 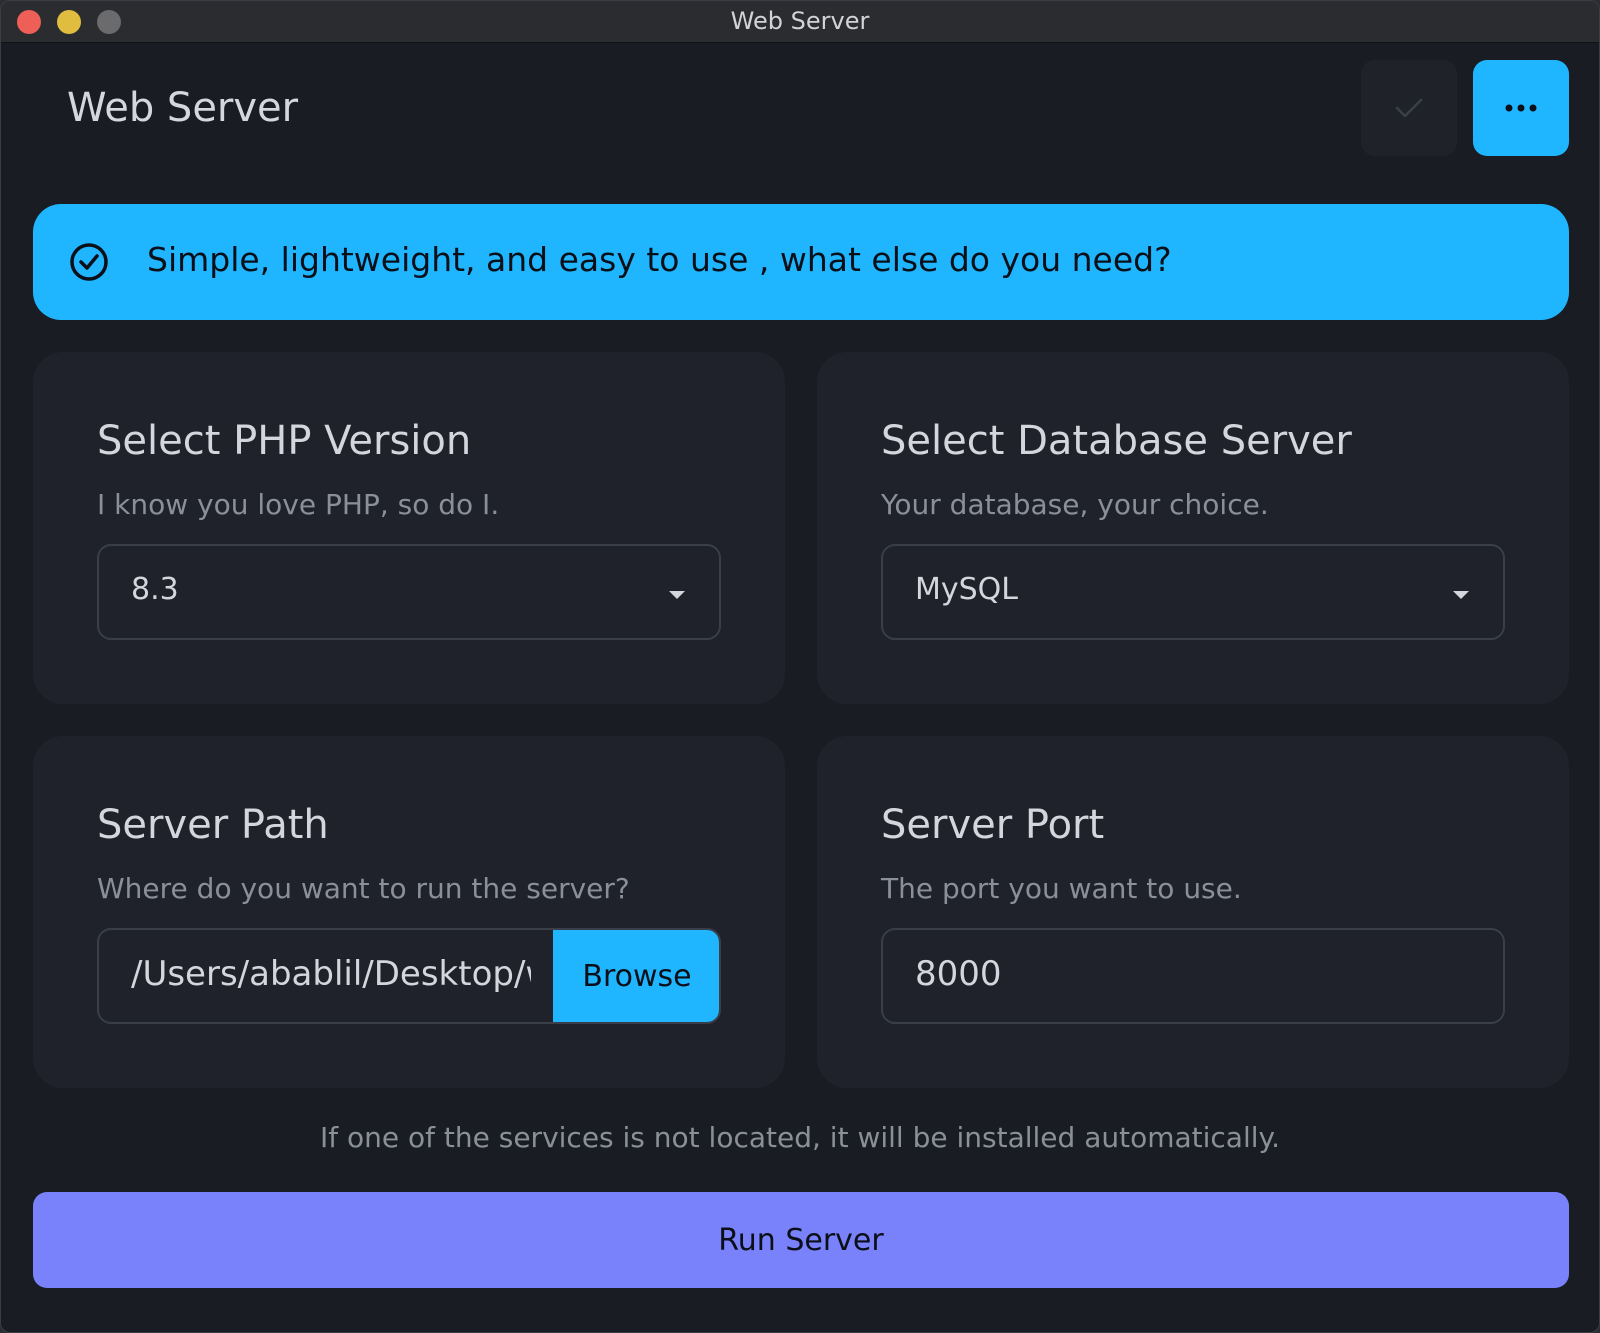 I want to click on browse-button: Browse, so click(x=636, y=976).